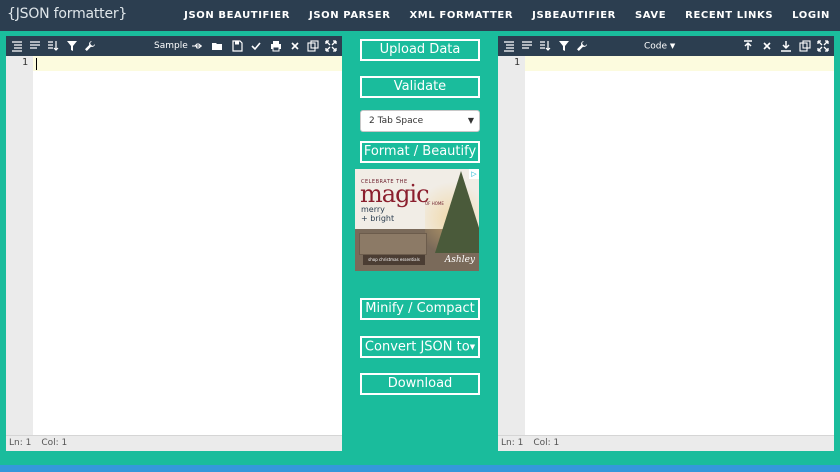 The height and width of the screenshot is (472, 840). I want to click on sample-label: Sample, so click(171, 46).